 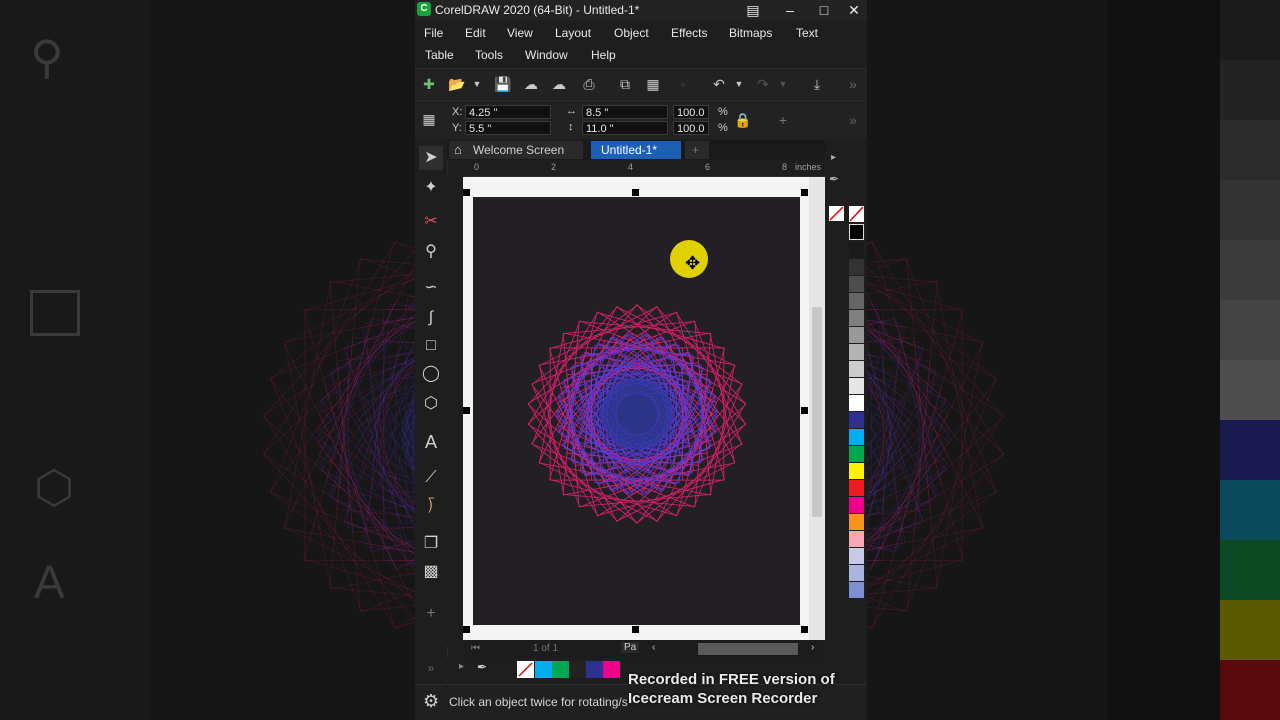 I want to click on page-tab: Pa, so click(x=630, y=647).